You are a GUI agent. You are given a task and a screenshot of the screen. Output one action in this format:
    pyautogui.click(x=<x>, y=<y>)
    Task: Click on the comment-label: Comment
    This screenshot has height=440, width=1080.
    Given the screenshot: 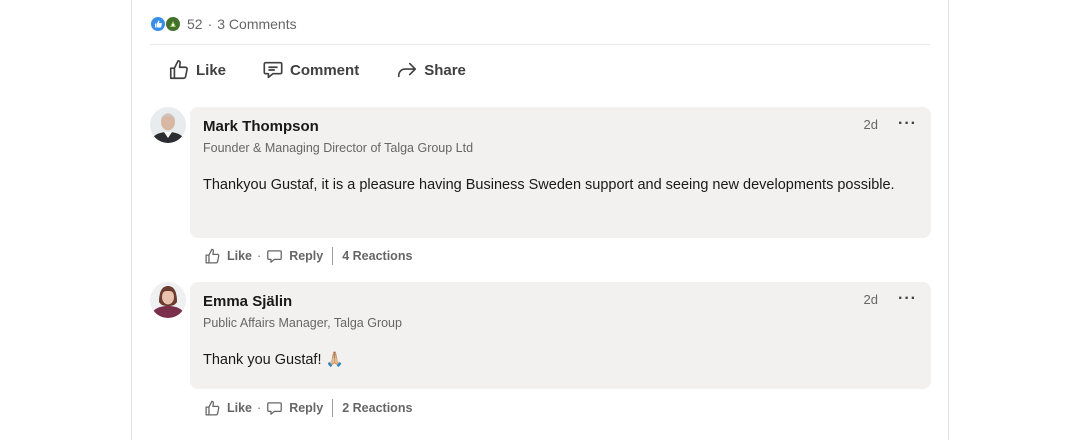 What is the action you would take?
    pyautogui.click(x=325, y=70)
    